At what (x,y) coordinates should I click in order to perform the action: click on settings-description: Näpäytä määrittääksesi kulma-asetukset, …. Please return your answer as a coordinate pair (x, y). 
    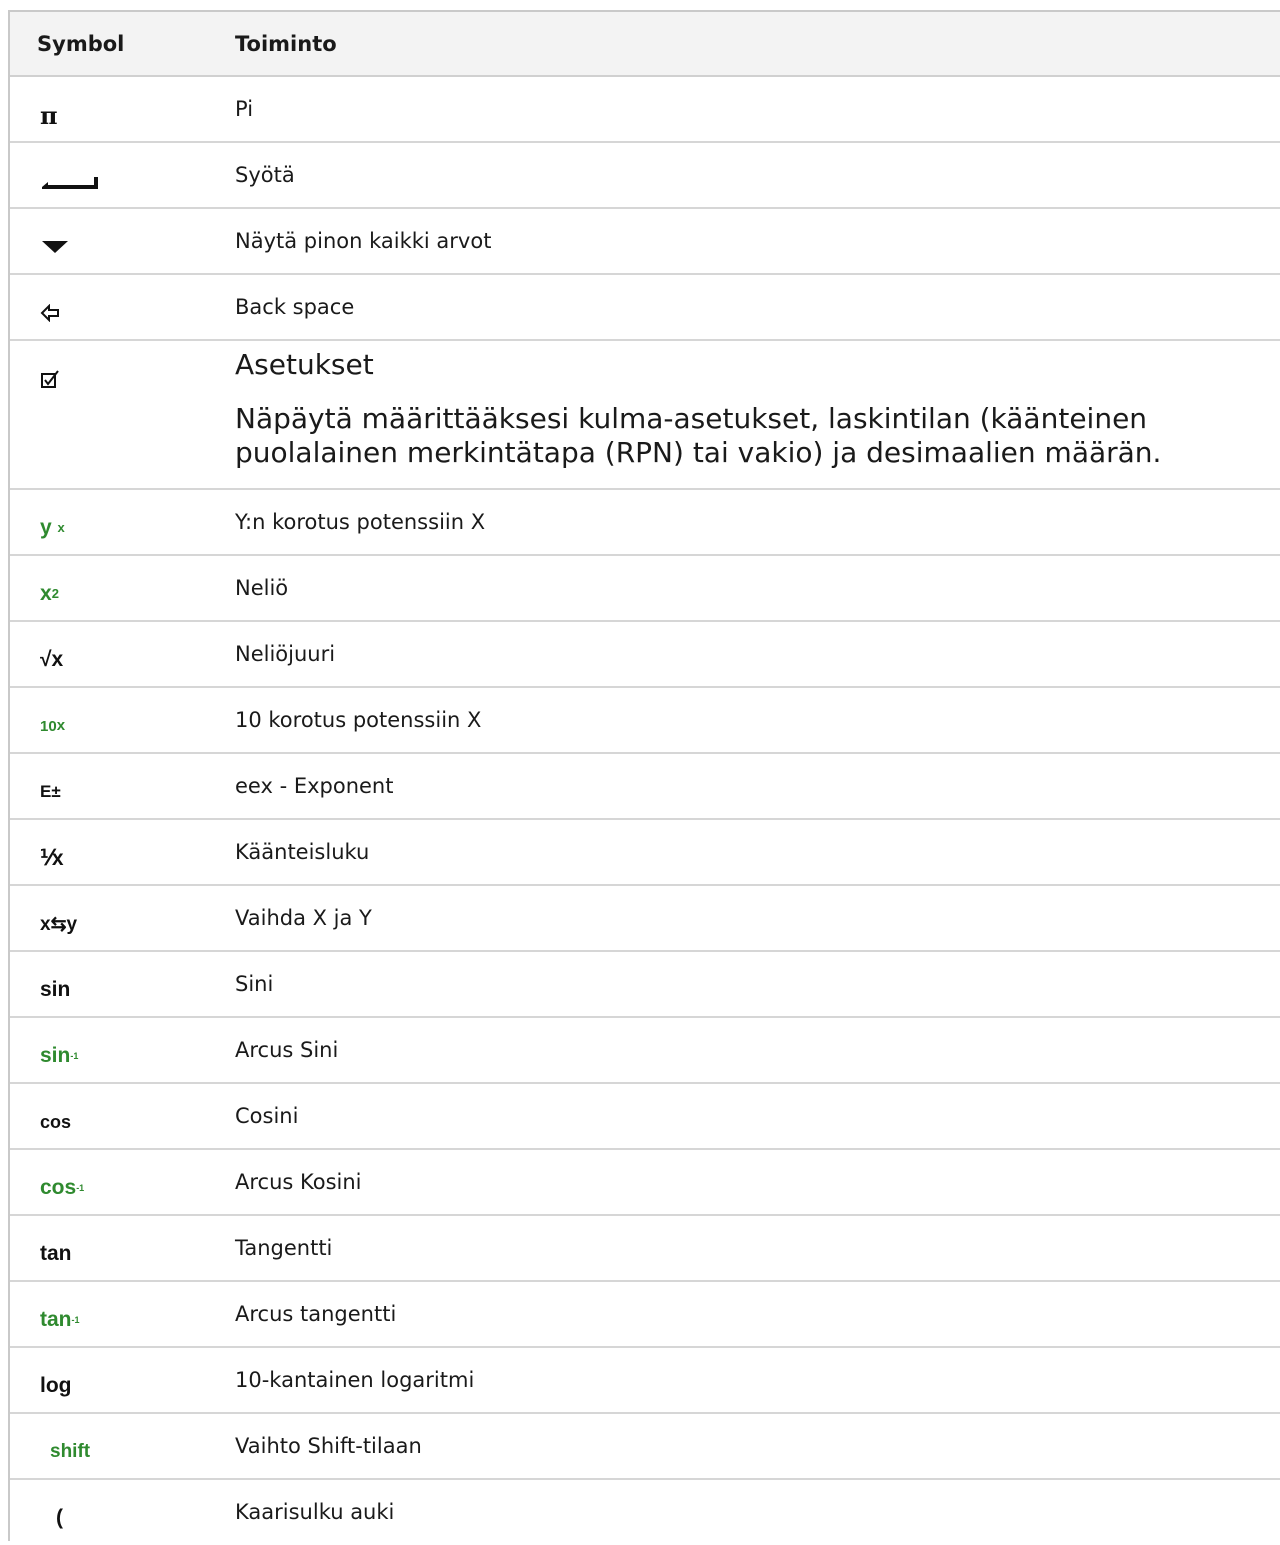
    Looking at the image, I should click on (698, 435).